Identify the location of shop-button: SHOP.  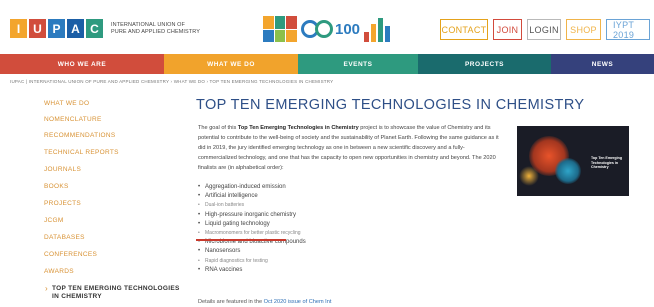
(583, 29).